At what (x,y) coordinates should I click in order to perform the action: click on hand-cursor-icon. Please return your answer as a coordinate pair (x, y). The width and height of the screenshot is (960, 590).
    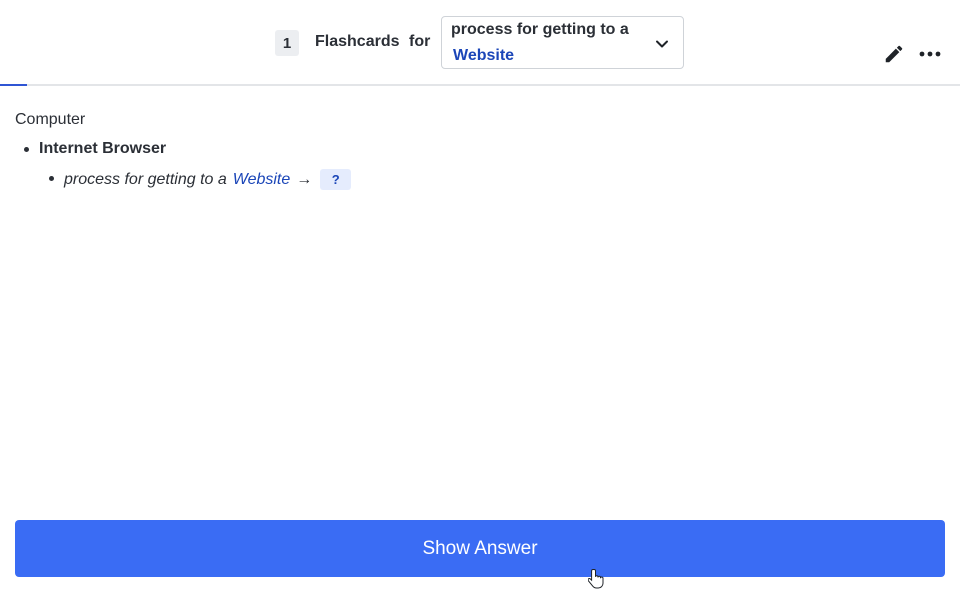
    Looking at the image, I should click on (596, 579).